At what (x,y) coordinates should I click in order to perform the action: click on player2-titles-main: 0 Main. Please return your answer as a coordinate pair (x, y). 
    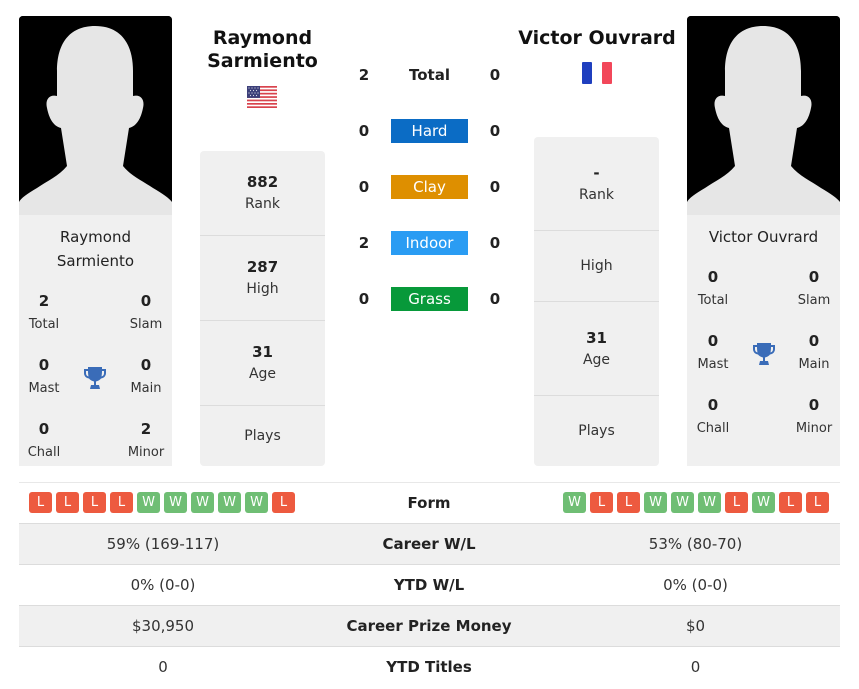
    Looking at the image, I should click on (814, 352).